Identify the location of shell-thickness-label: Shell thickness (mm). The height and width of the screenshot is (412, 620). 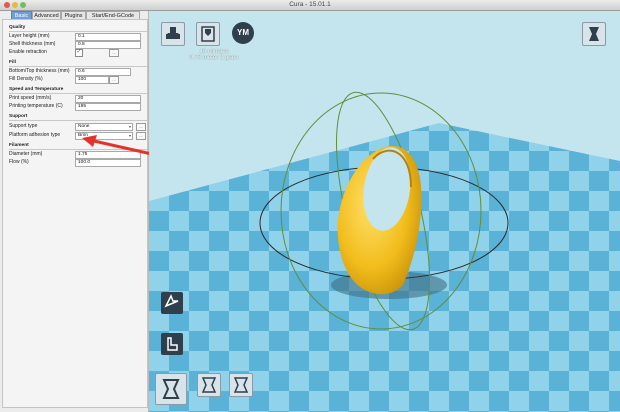
(32, 44).